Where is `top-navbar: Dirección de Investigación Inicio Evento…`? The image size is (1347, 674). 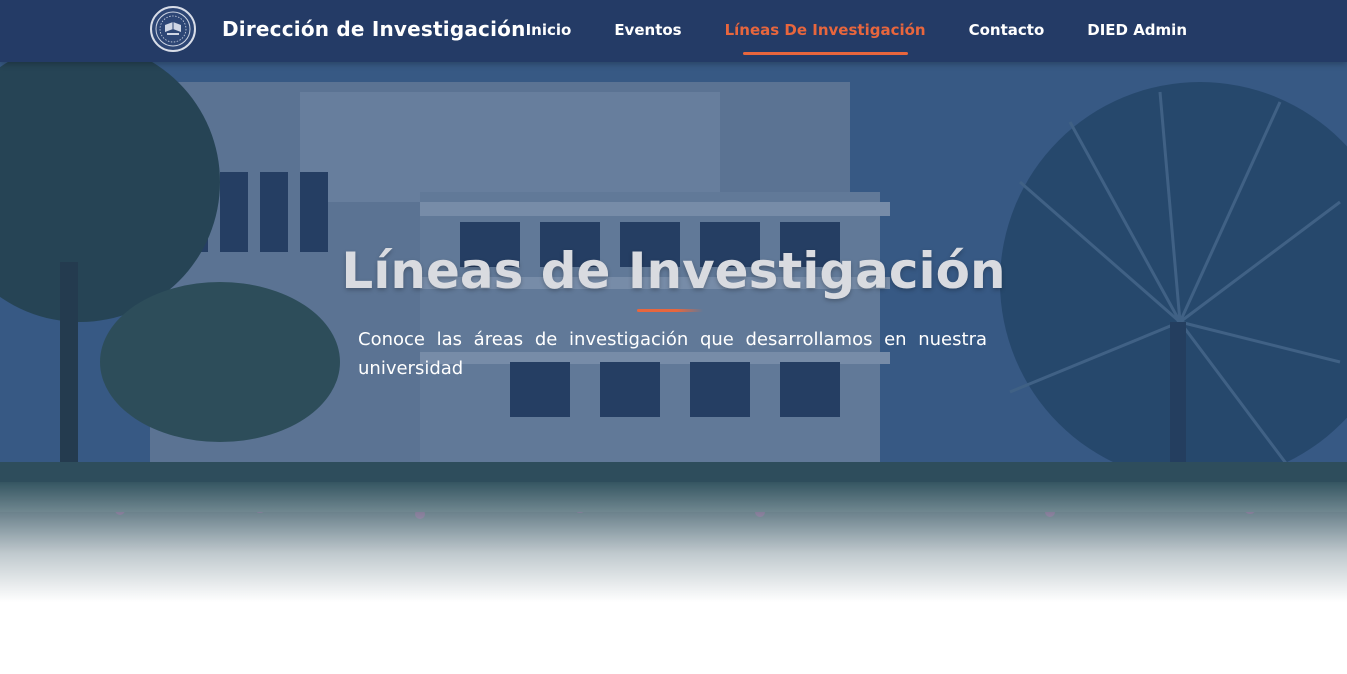
top-navbar: Dirección de Investigación Inicio Evento… is located at coordinates (673, 31).